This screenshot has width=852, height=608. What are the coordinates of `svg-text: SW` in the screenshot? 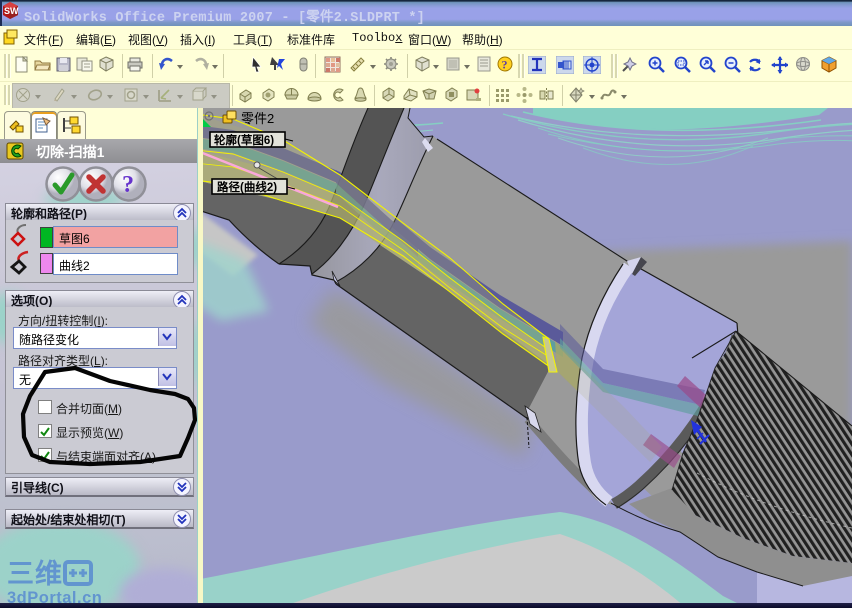 It's located at (11, 11).